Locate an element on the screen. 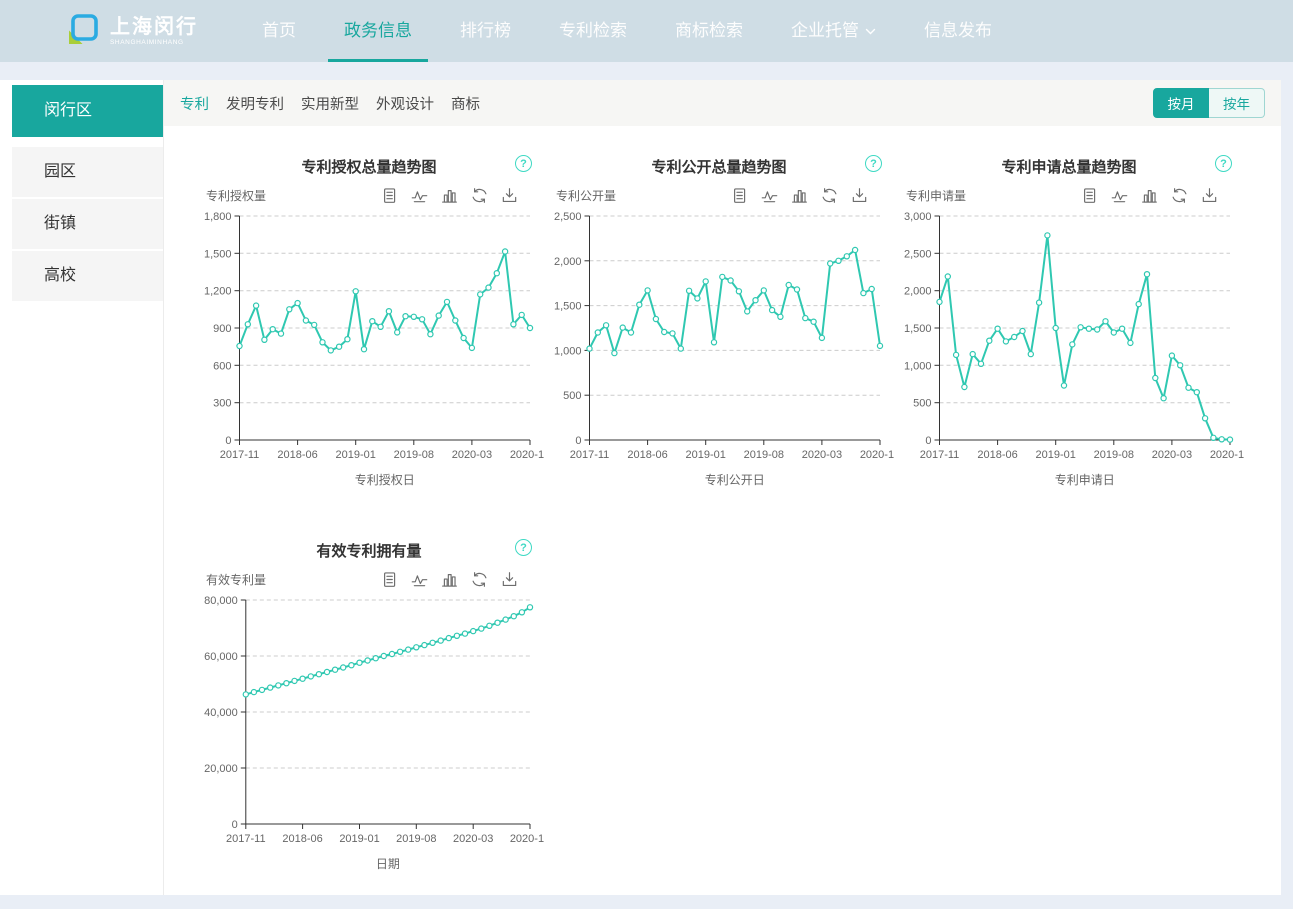 This screenshot has width=1293, height=909. nav-item: 政务信息 is located at coordinates (378, 31).